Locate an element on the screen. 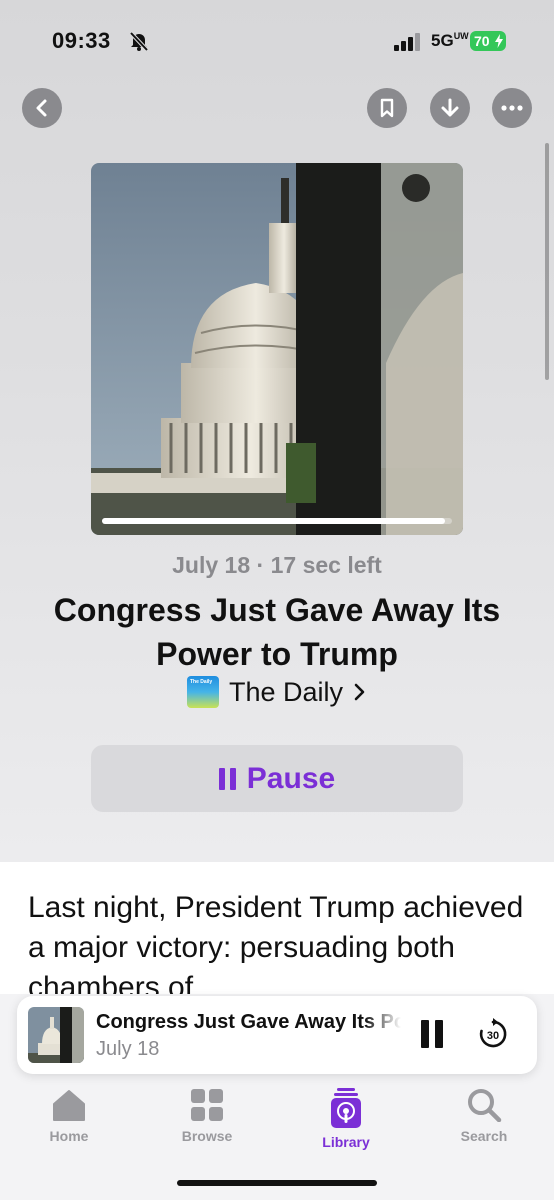  mini-player-artwork is located at coordinates (56, 1035).